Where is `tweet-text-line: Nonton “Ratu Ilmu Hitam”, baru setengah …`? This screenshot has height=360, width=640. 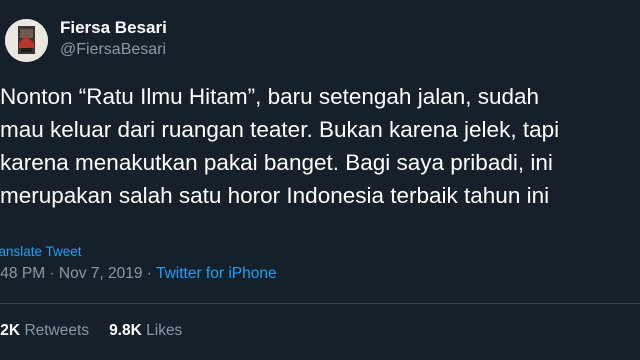
tweet-text-line: Nonton “Ratu Ilmu Hitam”, baru setengah … is located at coordinates (270, 96).